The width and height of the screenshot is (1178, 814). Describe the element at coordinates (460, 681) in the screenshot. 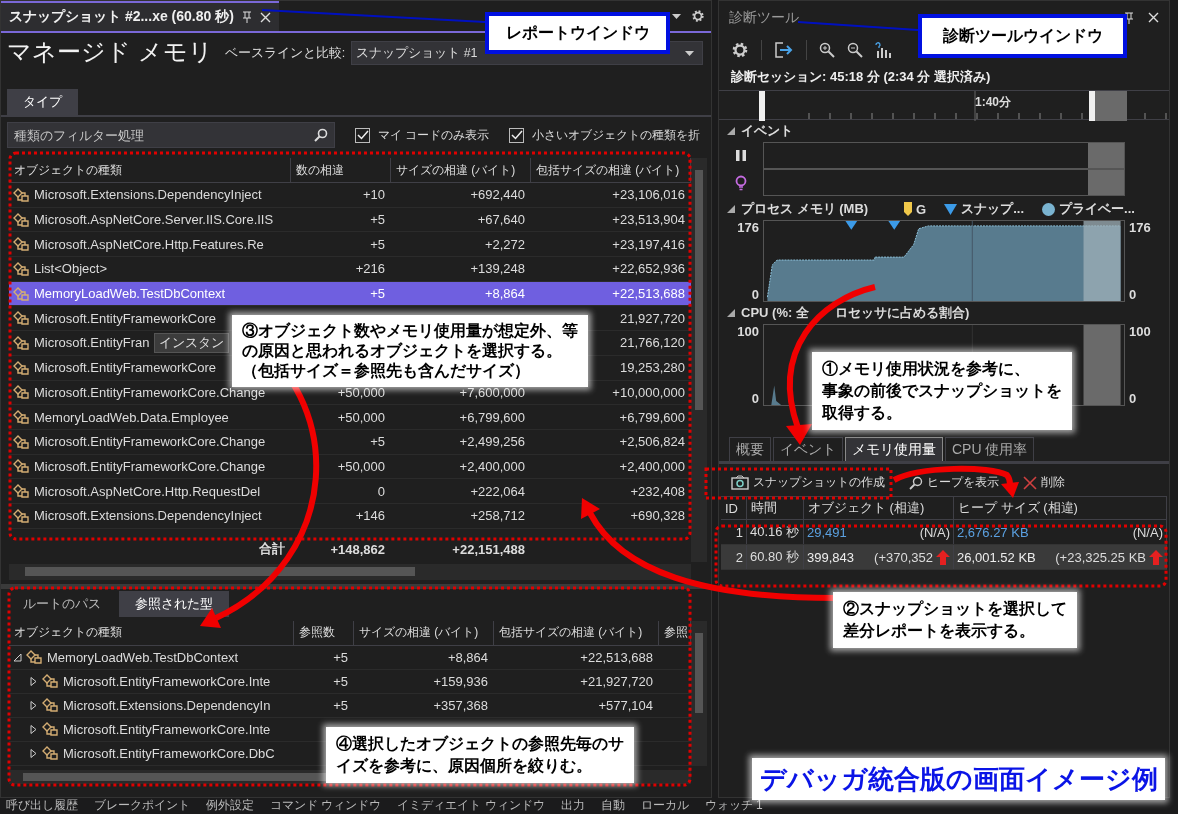

I see `table-cell: +159,936` at that location.